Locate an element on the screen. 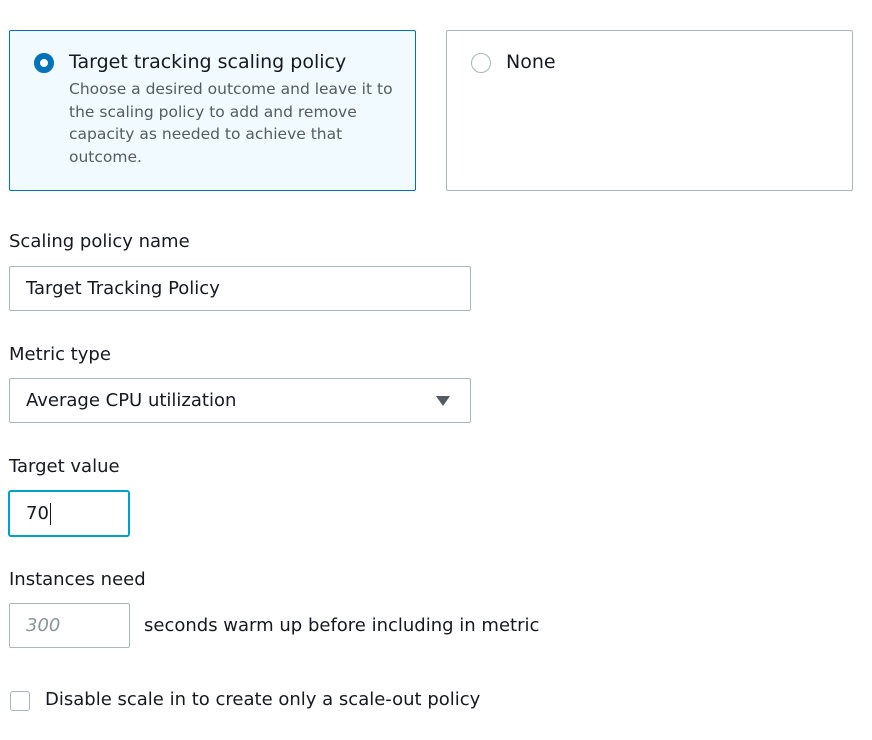 This screenshot has height=740, width=872. warmup-label: Instances need is located at coordinates (77, 579).